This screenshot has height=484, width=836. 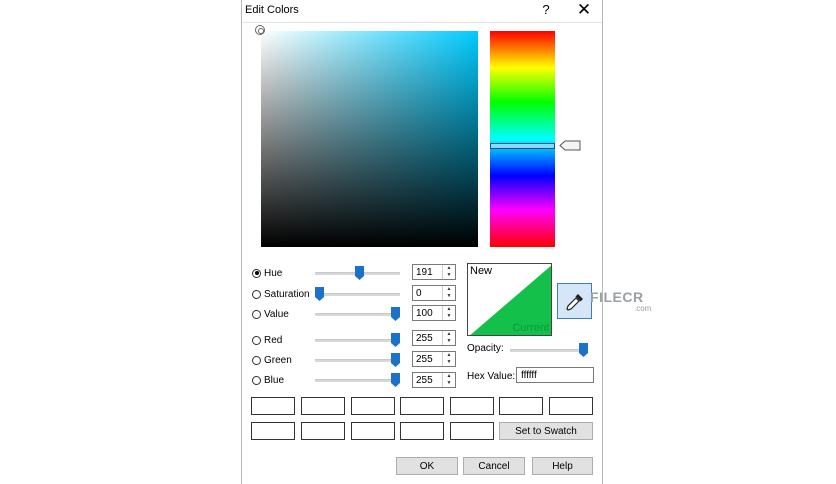 What do you see at coordinates (395, 380) in the screenshot?
I see `blue-slider-thumb` at bounding box center [395, 380].